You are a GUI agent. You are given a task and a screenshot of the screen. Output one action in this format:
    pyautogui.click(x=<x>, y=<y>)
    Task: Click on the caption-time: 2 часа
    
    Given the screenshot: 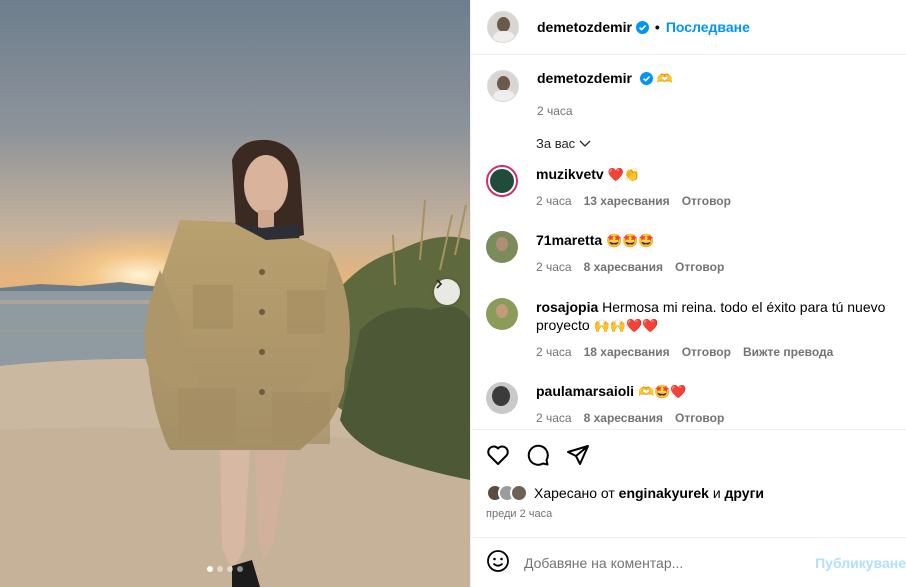 What is the action you would take?
    pyautogui.click(x=605, y=111)
    